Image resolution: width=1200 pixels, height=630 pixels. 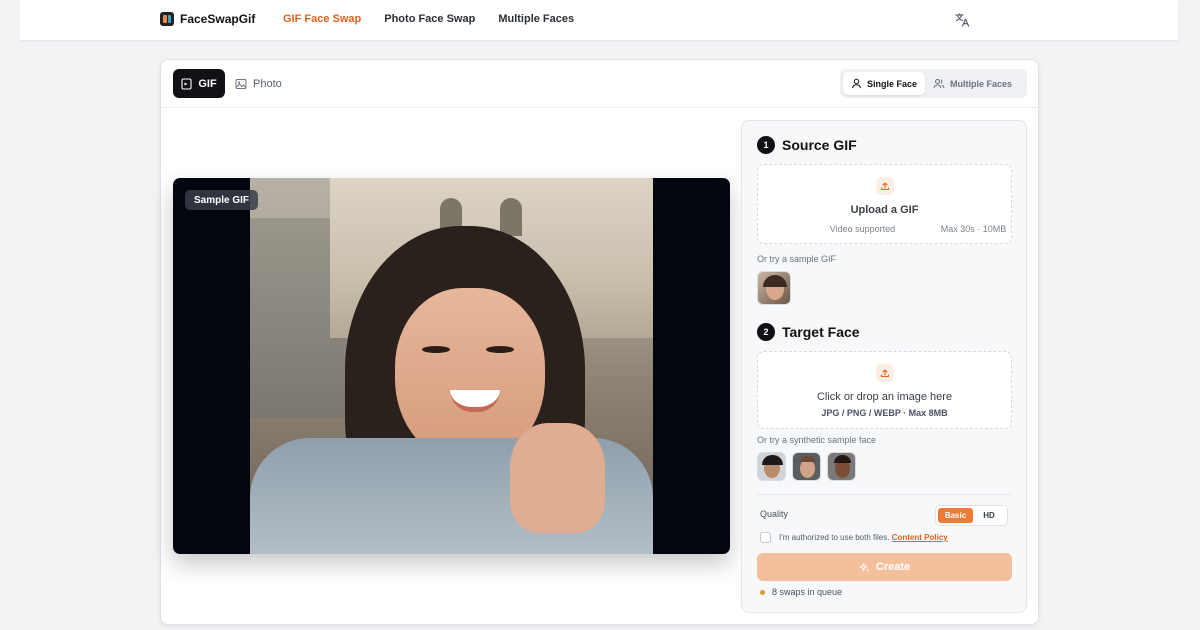 I want to click on source-step-header: 1 Source GIF, so click(x=807, y=145).